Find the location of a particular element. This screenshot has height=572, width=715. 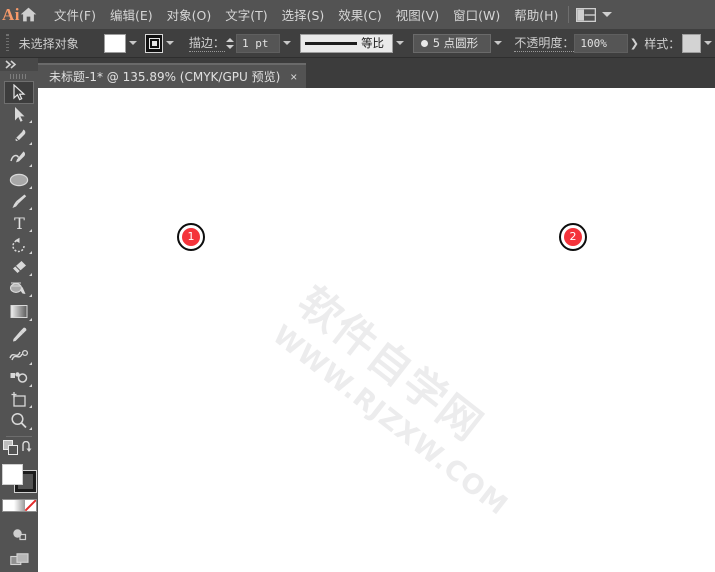

direct-selection-arrow-icon is located at coordinates (19, 114).